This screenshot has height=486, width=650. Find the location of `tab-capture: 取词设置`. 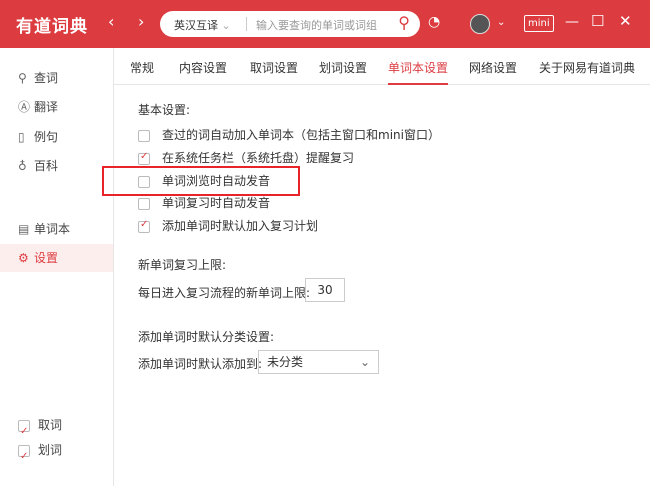

tab-capture: 取词设置 is located at coordinates (274, 67).